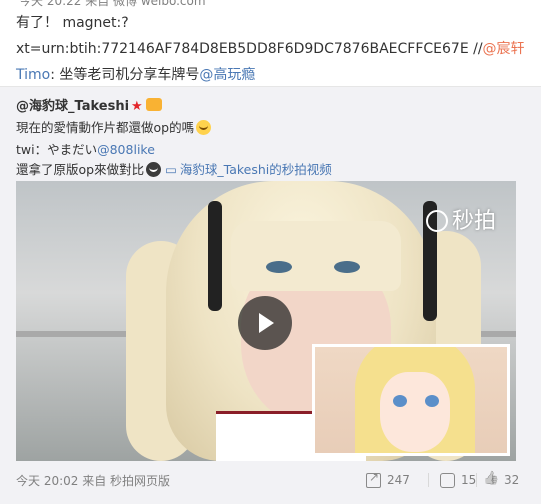  What do you see at coordinates (112, 4) in the screenshot?
I see `repost-meta: 今天 20:22 来自 微博 weibo.com` at bounding box center [112, 4].